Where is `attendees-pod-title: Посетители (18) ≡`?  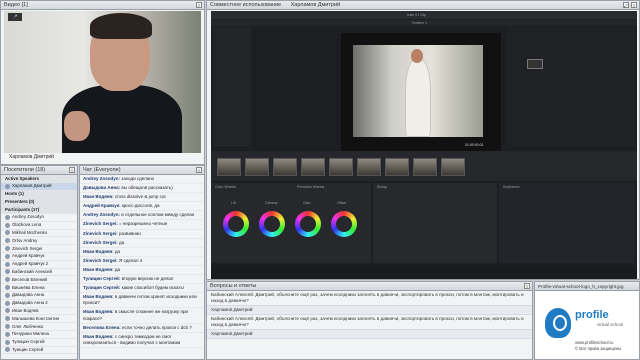 attendees-pod-title: Посетители (18) ≡ is located at coordinates (39, 170).